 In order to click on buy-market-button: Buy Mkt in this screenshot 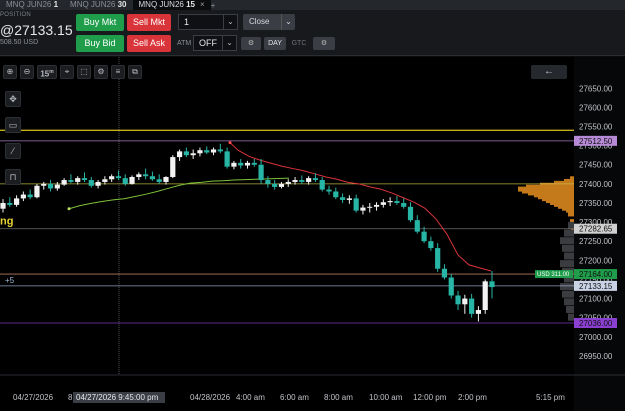, I will do `click(100, 22)`.